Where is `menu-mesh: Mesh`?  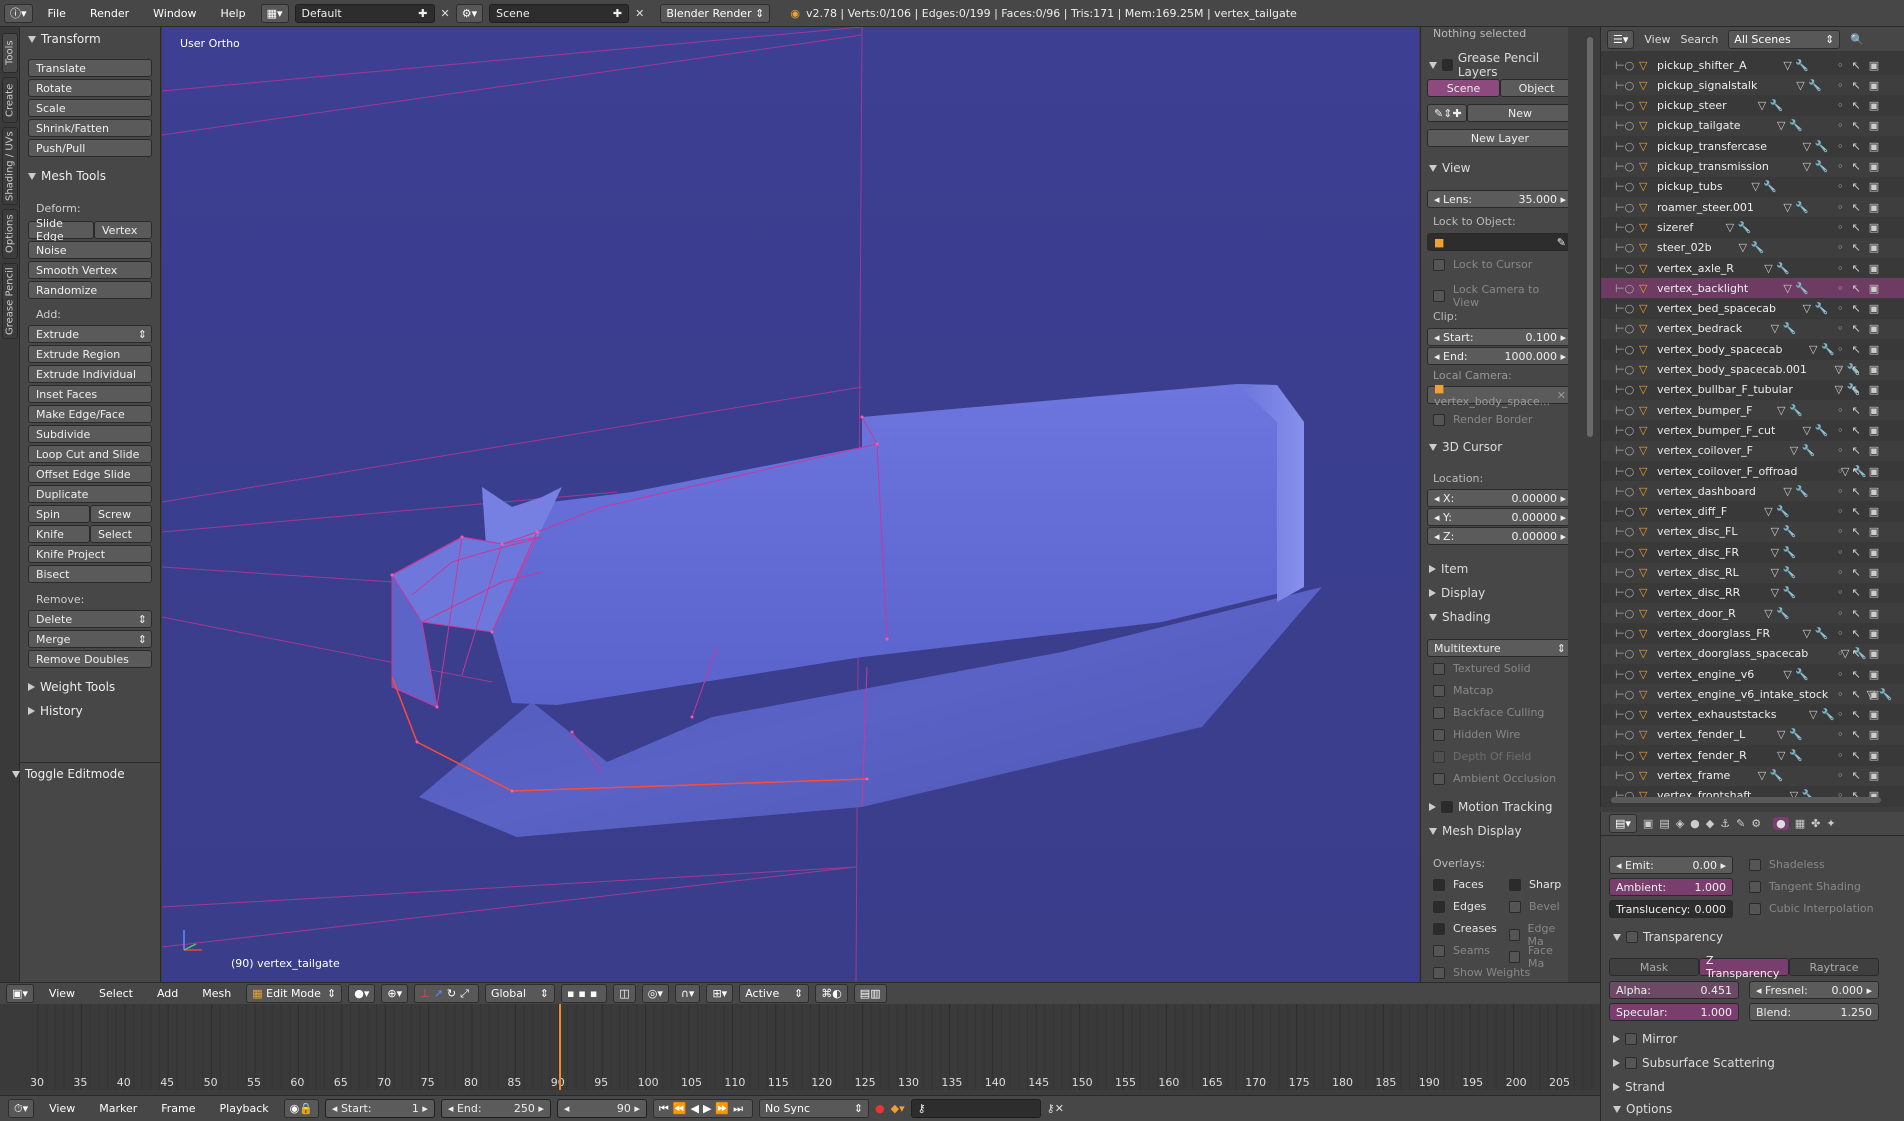 menu-mesh: Mesh is located at coordinates (216, 993).